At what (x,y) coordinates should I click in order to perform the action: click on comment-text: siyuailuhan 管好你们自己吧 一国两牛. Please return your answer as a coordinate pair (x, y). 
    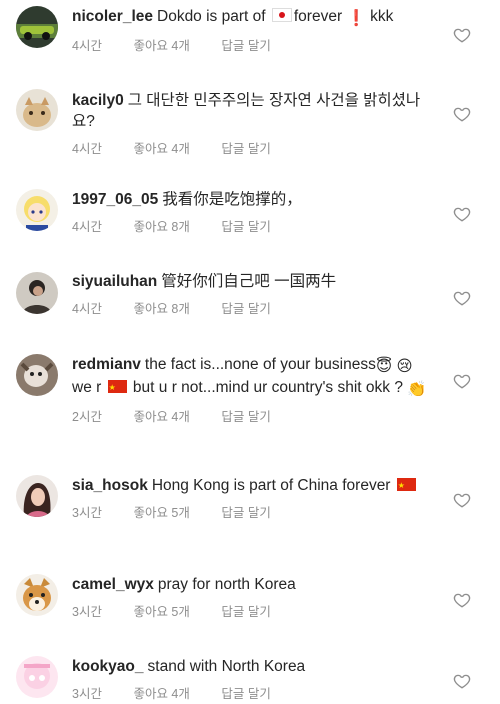
    Looking at the image, I should click on (204, 281).